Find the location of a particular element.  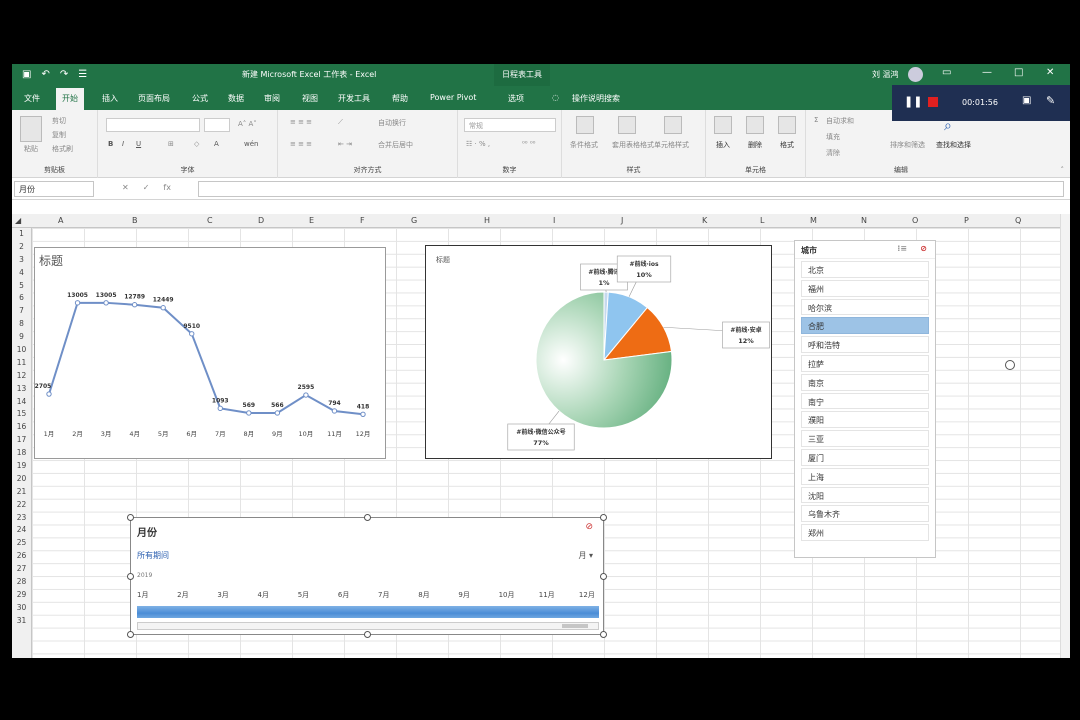

font-color-icon: A is located at coordinates (216, 144).